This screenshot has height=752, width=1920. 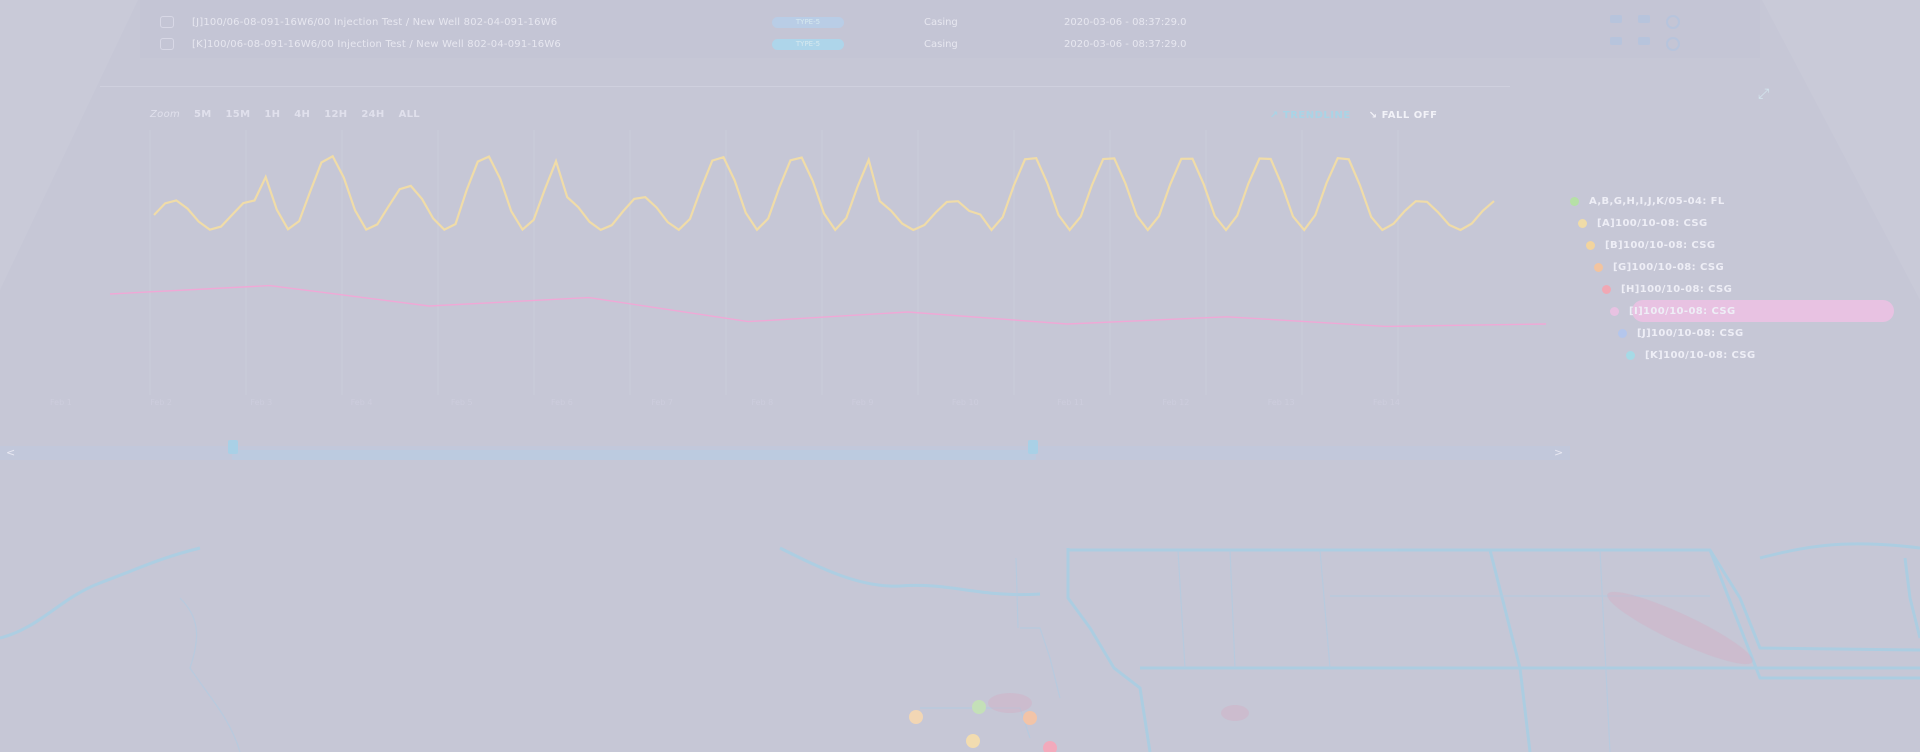 I want to click on x-tick-label: Feb 12, so click(x=1176, y=402).